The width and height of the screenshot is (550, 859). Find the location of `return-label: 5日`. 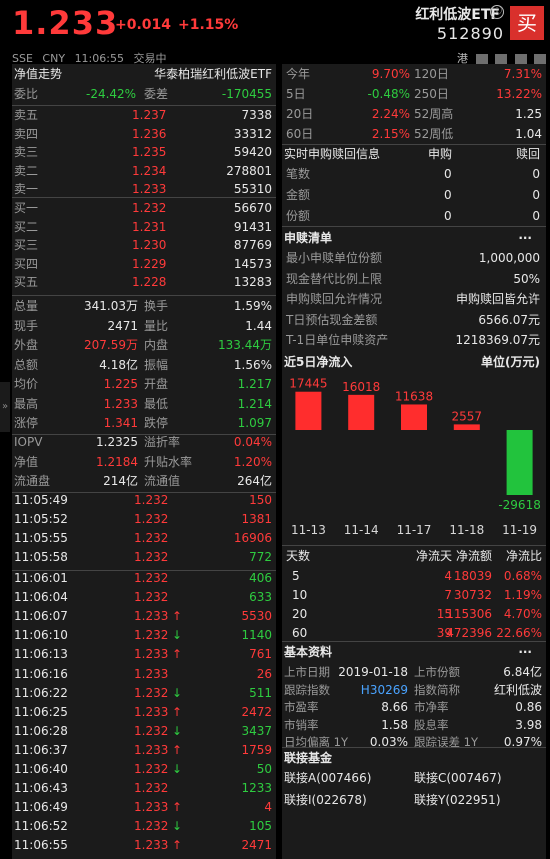

return-label: 5日 is located at coordinates (296, 94).